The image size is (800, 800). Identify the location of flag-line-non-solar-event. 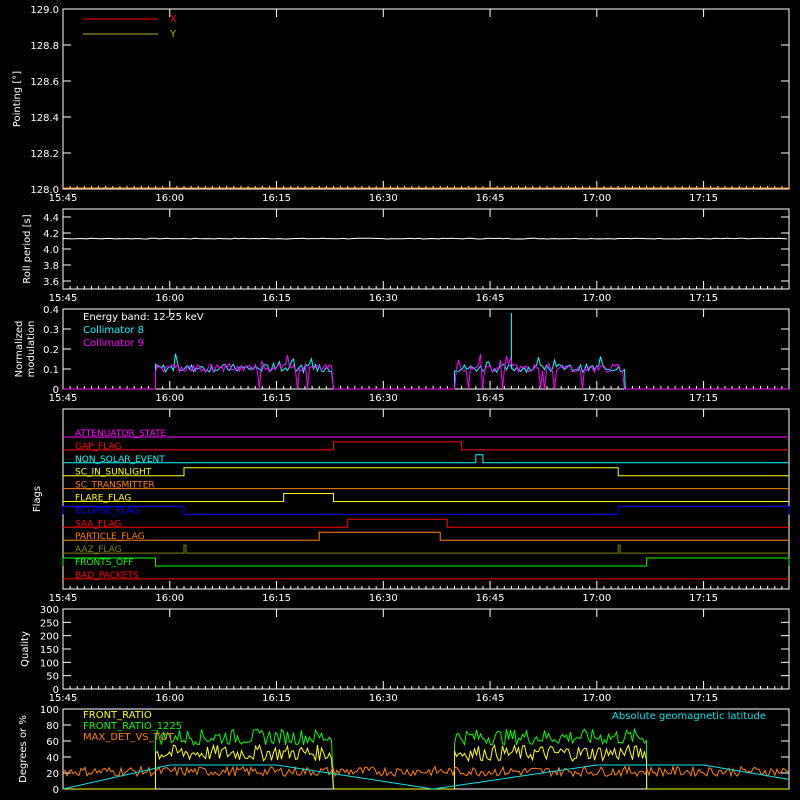
(426, 459).